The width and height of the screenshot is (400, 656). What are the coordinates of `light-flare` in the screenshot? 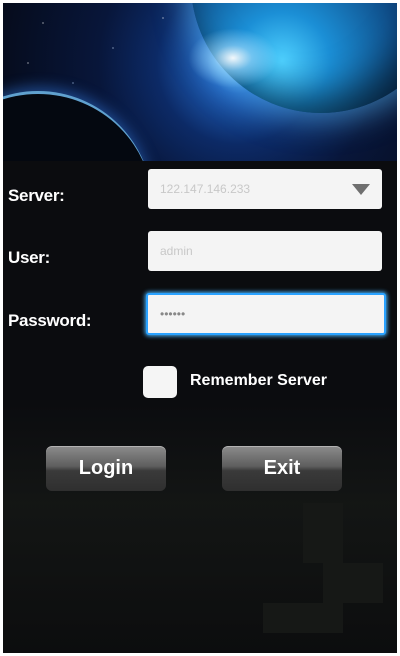 It's located at (233, 58).